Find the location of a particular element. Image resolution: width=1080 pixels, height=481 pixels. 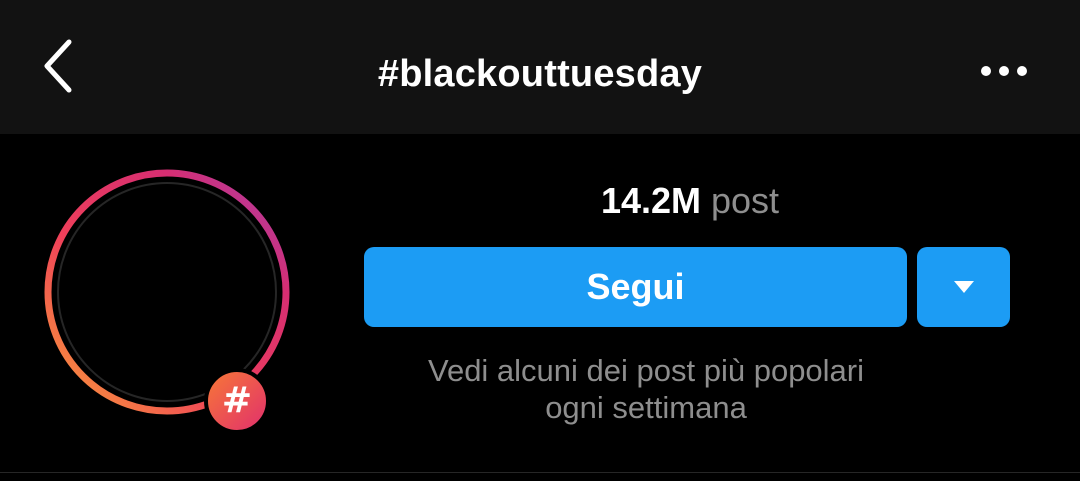

more-options-button is located at coordinates (1004, 71).